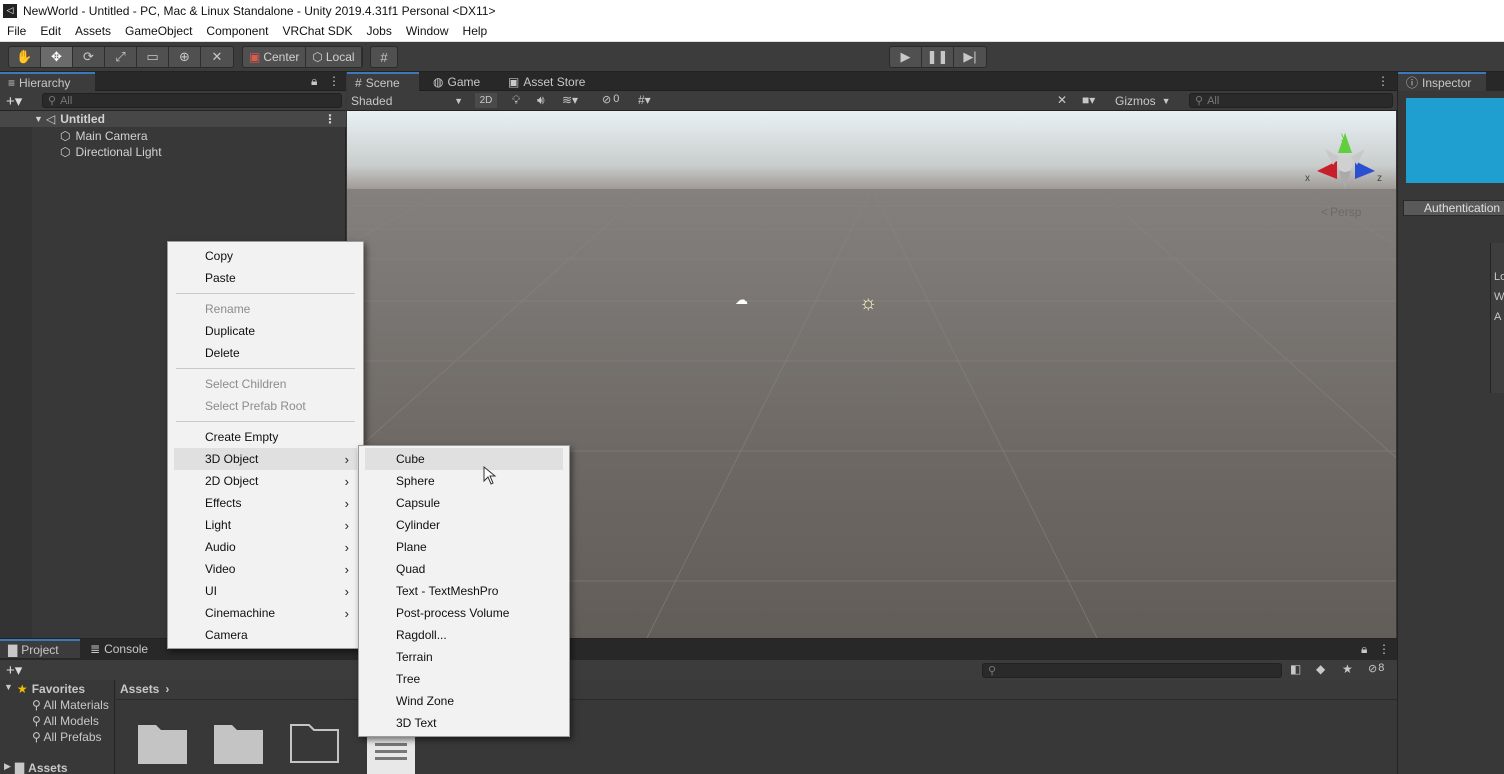 The image size is (1504, 774). Describe the element at coordinates (644, 100) in the screenshot. I see `grid-visibility-icon: #▾` at that location.